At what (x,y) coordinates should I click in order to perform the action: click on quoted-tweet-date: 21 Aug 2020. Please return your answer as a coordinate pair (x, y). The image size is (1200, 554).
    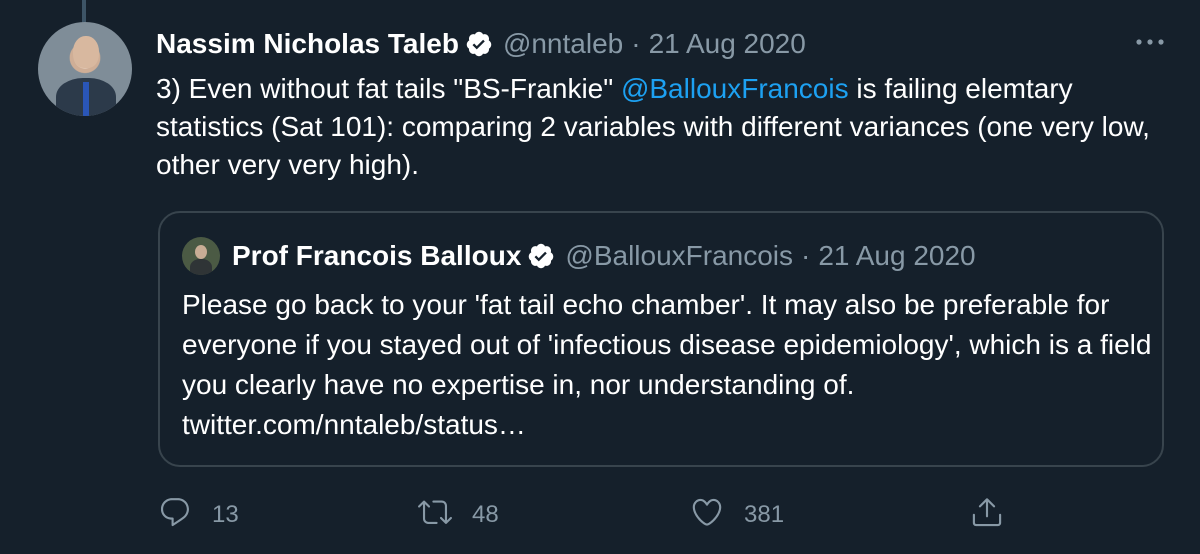
    Looking at the image, I should click on (897, 255).